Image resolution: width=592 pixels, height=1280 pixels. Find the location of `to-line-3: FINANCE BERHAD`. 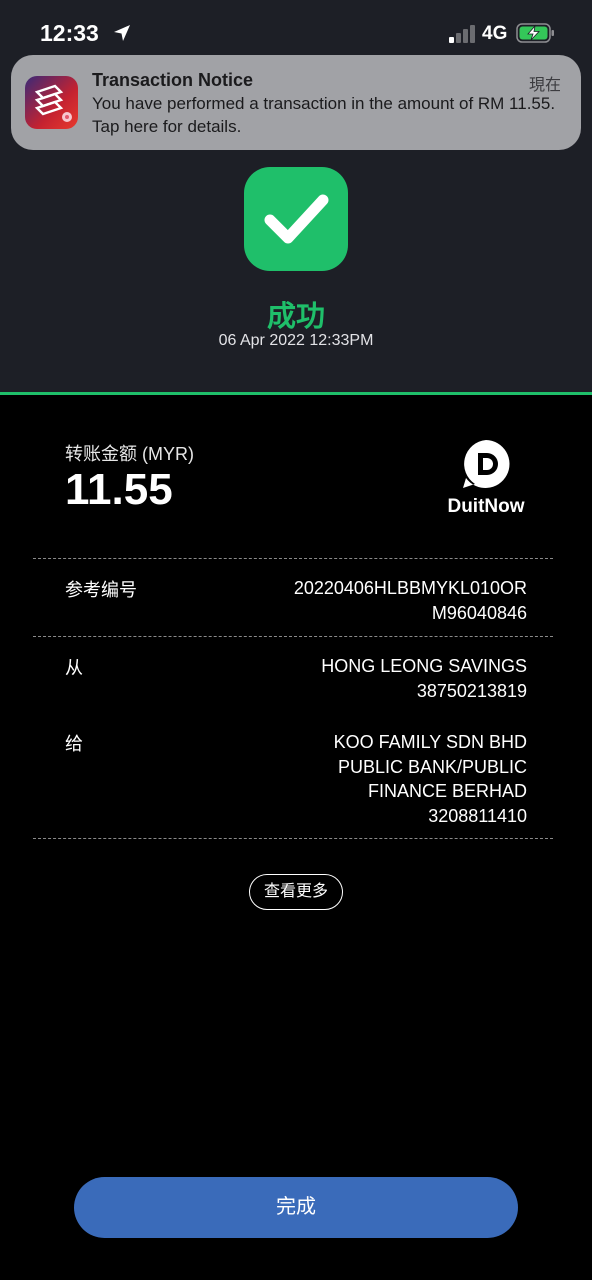

to-line-3: FINANCE BERHAD is located at coordinates (447, 791).